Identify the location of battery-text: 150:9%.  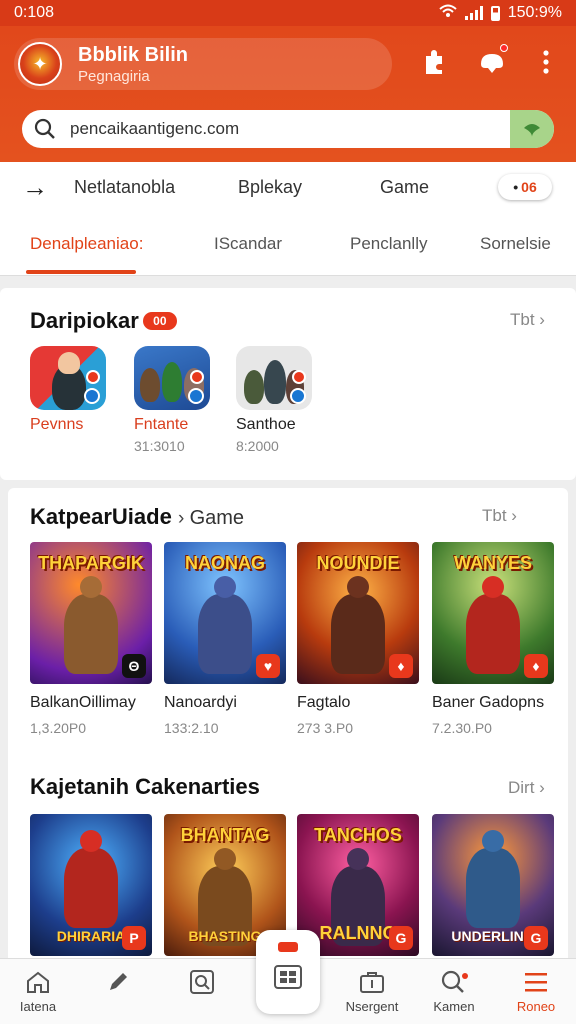
(534, 12).